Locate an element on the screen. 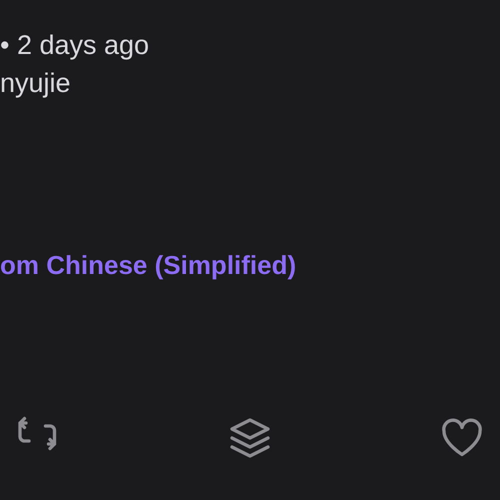 This screenshot has width=500, height=500. translation-link: om Chinese (Simplified) is located at coordinates (148, 265).